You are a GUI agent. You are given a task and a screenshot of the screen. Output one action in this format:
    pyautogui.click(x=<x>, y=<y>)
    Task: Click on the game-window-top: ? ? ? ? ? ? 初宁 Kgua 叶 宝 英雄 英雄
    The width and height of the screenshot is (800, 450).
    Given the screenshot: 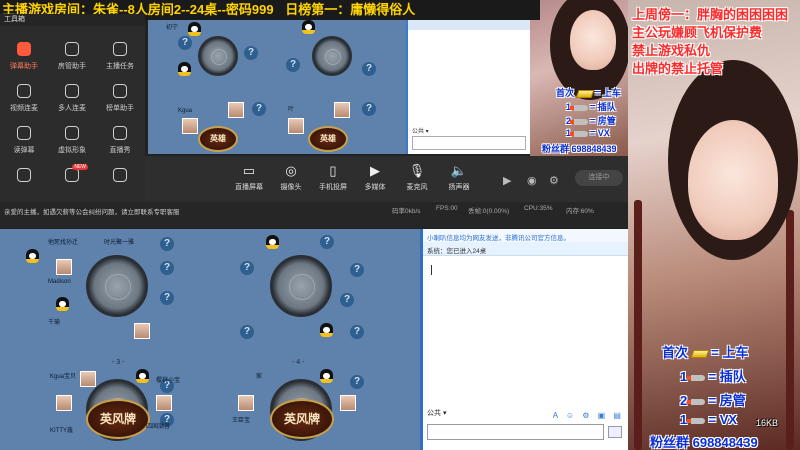 What is the action you would take?
    pyautogui.click(x=278, y=86)
    